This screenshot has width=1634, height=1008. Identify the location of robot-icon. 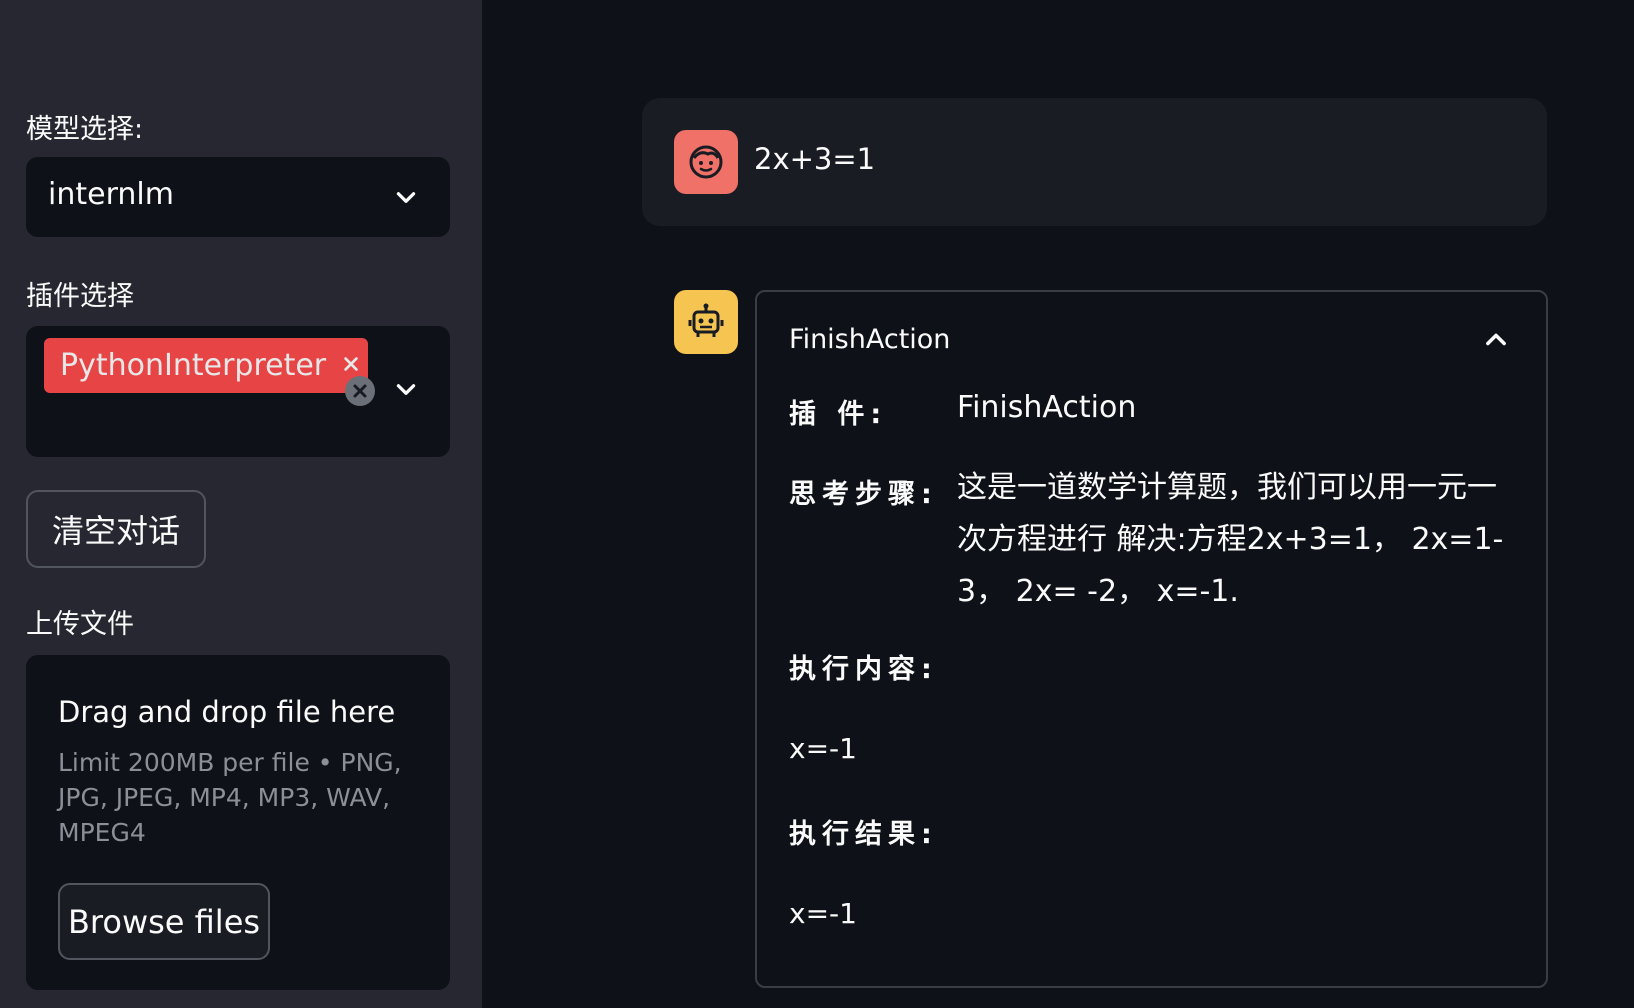
(706, 322).